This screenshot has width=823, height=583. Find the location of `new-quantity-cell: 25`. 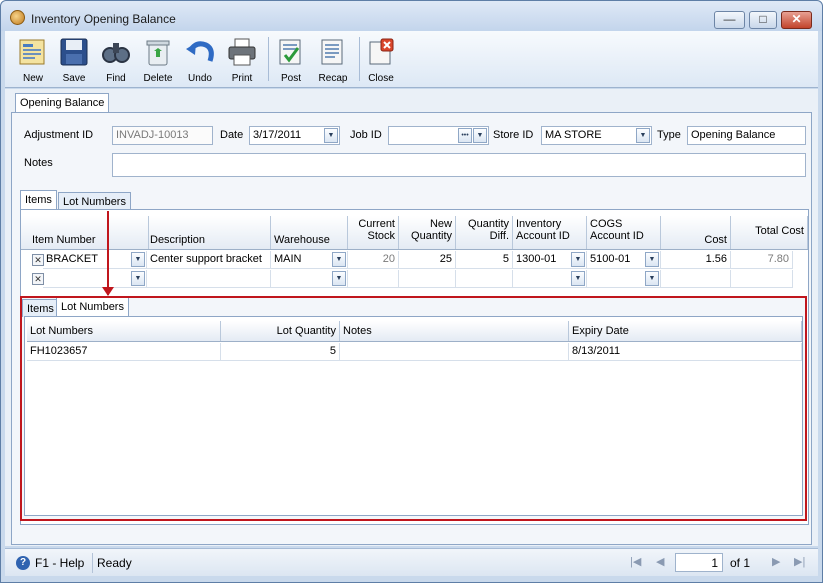

new-quantity-cell: 25 is located at coordinates (427, 260).